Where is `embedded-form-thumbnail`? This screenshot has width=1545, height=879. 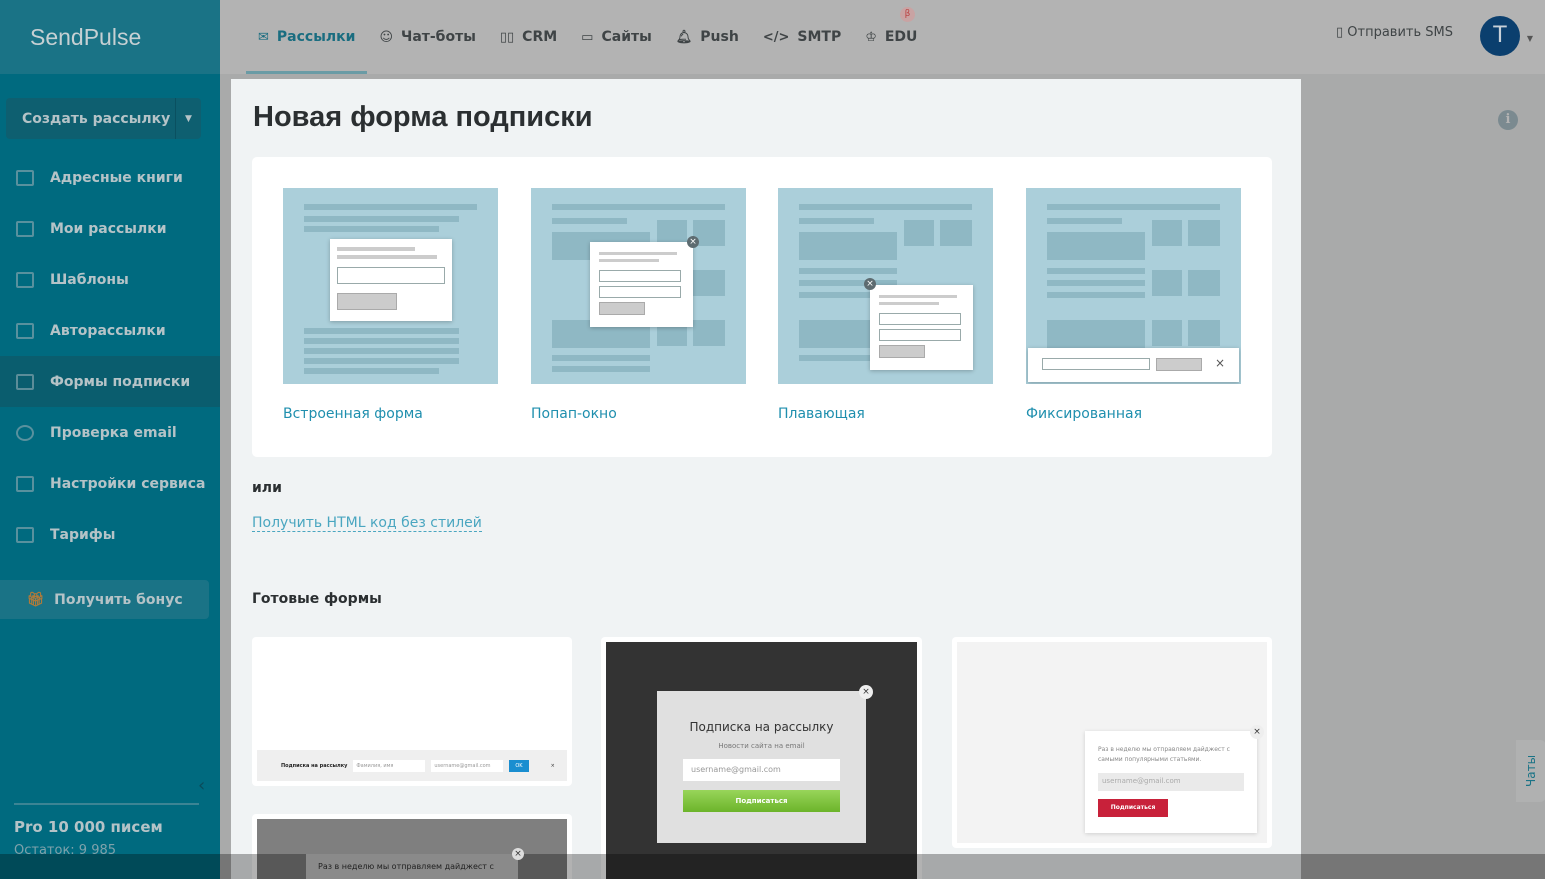 embedded-form-thumbnail is located at coordinates (390, 286).